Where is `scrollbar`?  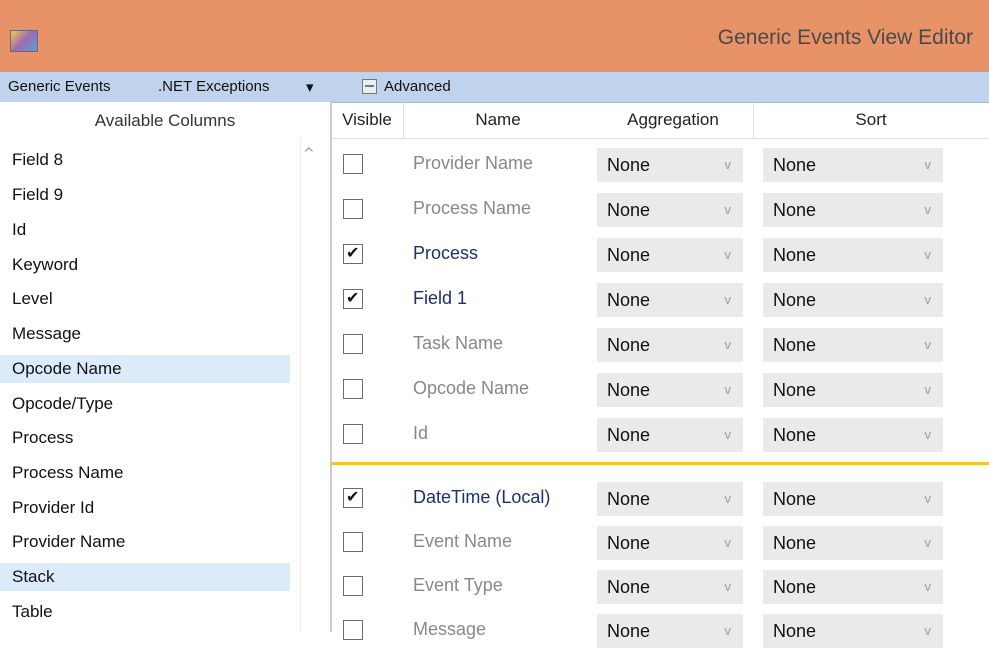 scrollbar is located at coordinates (311, 385).